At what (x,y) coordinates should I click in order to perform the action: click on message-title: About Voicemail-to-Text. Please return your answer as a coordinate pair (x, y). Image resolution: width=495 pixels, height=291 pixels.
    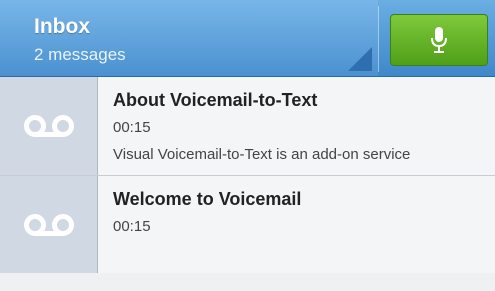
    Looking at the image, I should click on (215, 100).